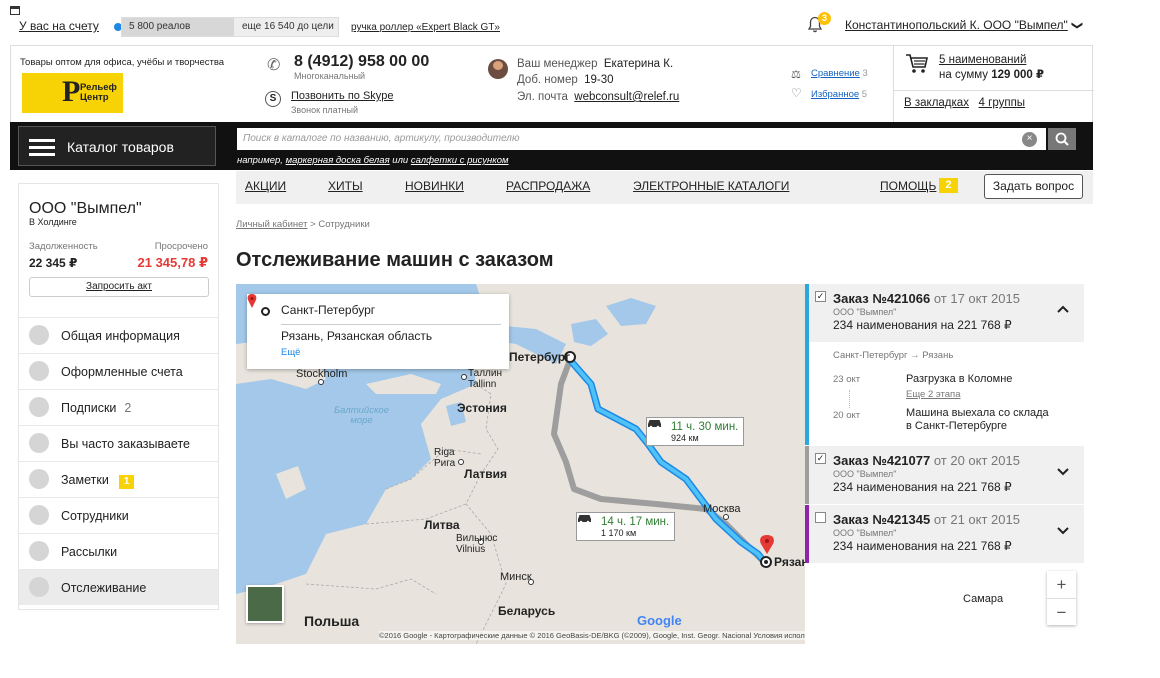 The height and width of the screenshot is (678, 1160). Describe the element at coordinates (789, 562) in the screenshot. I see `city-label-ryazan: Рязань` at that location.